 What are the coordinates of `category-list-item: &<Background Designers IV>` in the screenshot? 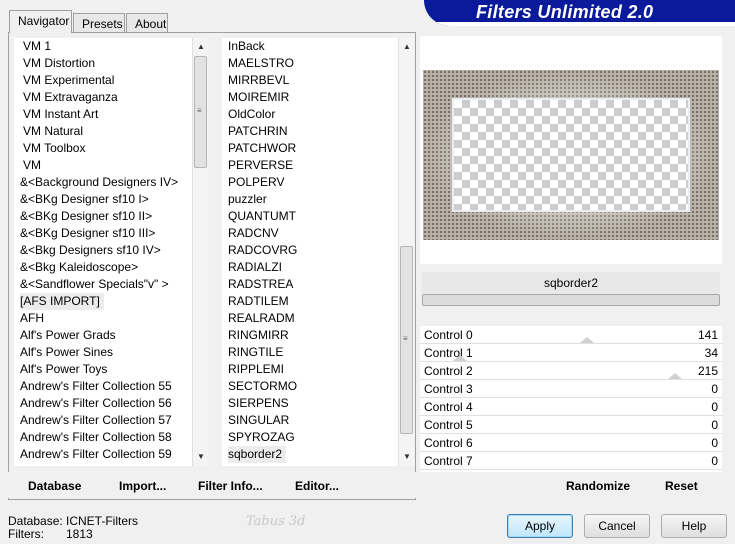 It's located at (106, 182).